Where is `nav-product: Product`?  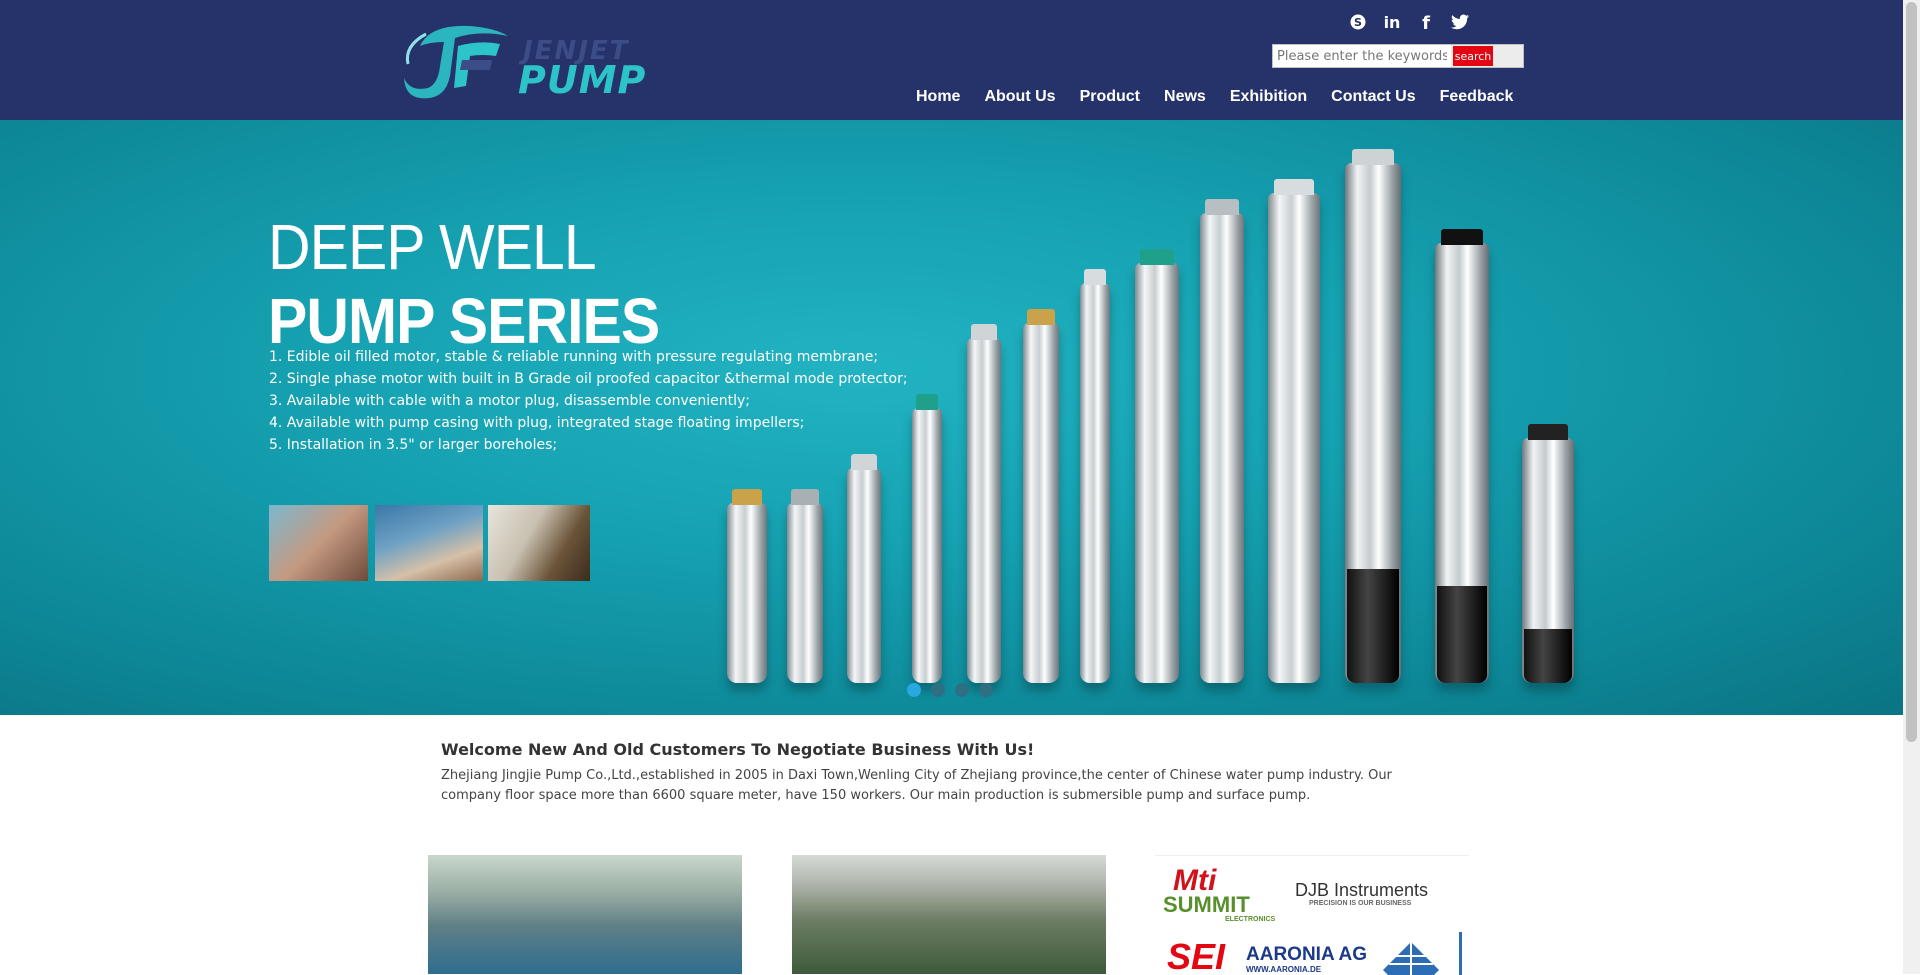
nav-product: Product is located at coordinates (1110, 97).